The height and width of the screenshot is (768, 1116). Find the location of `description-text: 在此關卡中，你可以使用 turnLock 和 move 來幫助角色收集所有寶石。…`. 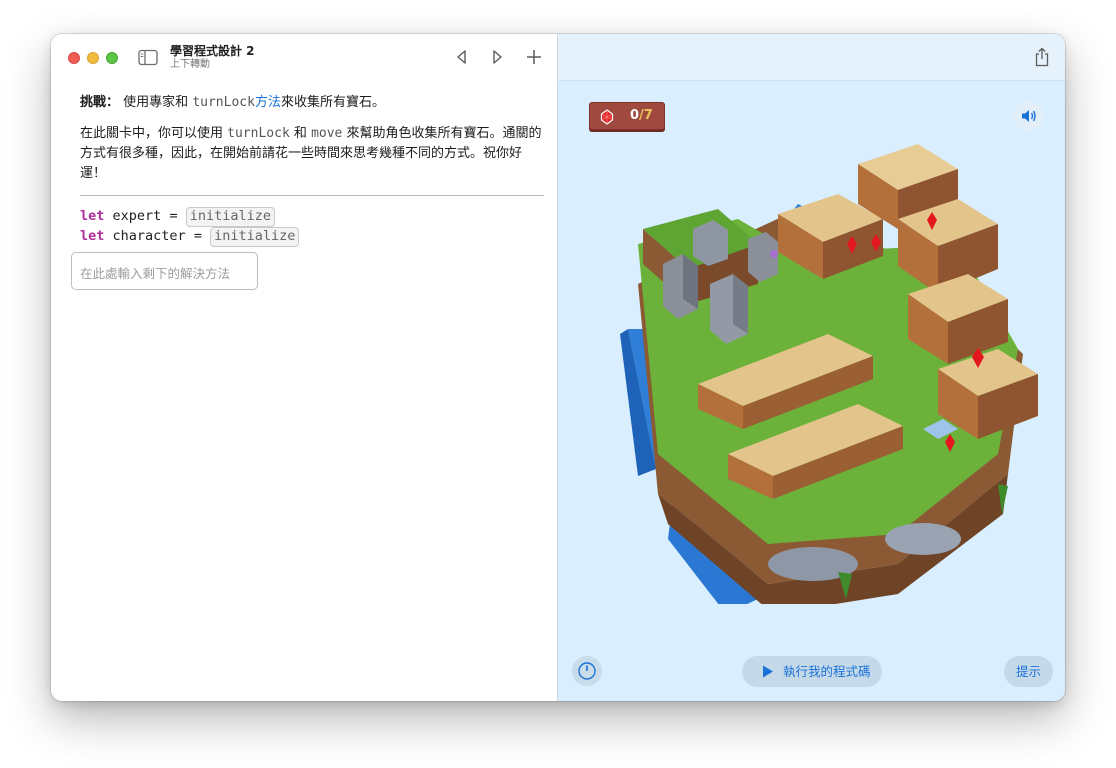

description-text: 在此關卡中，你可以使用 turnLock 和 move 來幫助角色收集所有寶石。… is located at coordinates (312, 154).